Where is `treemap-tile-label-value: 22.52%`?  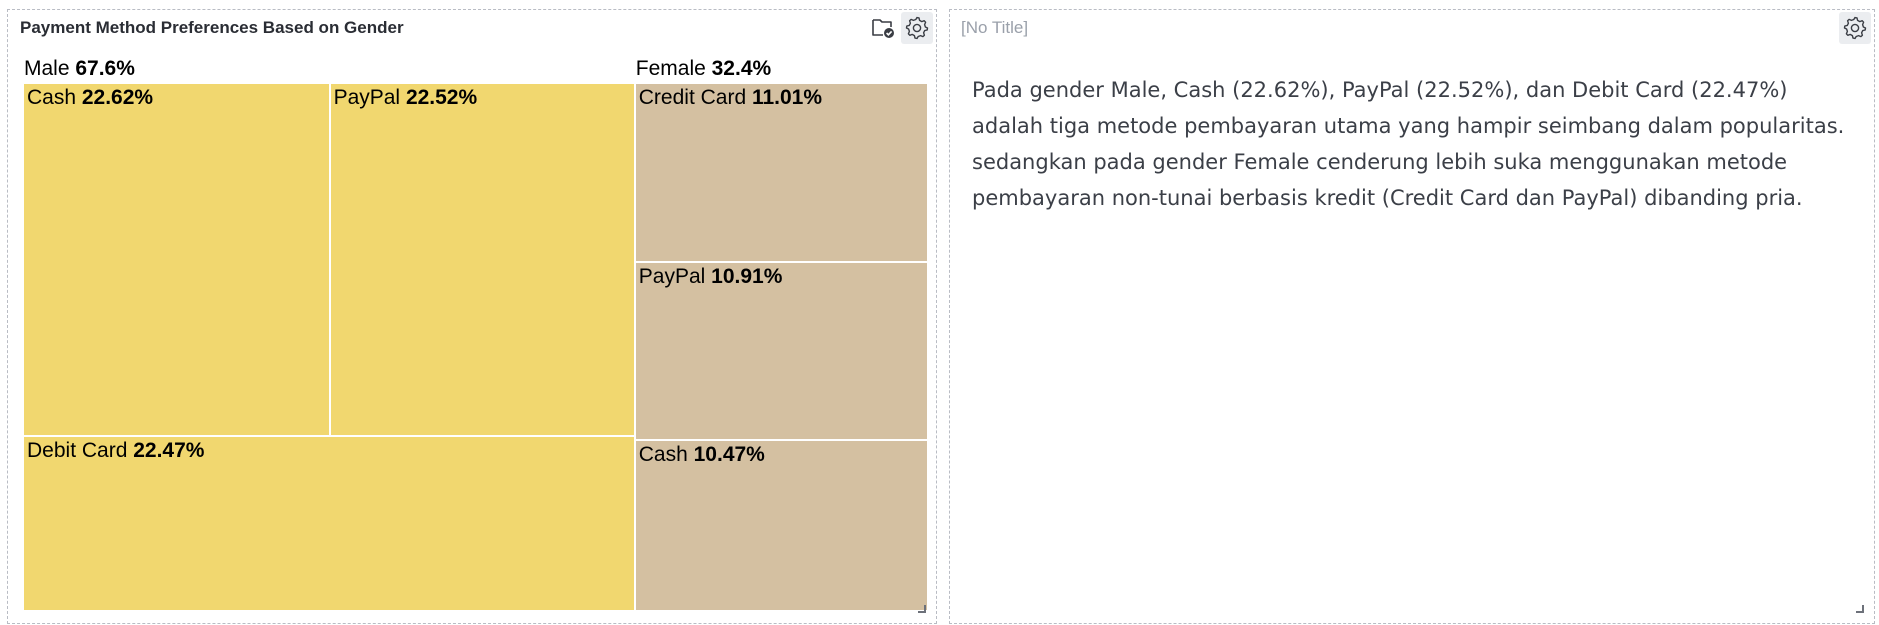 treemap-tile-label-value: 22.52% is located at coordinates (441, 97).